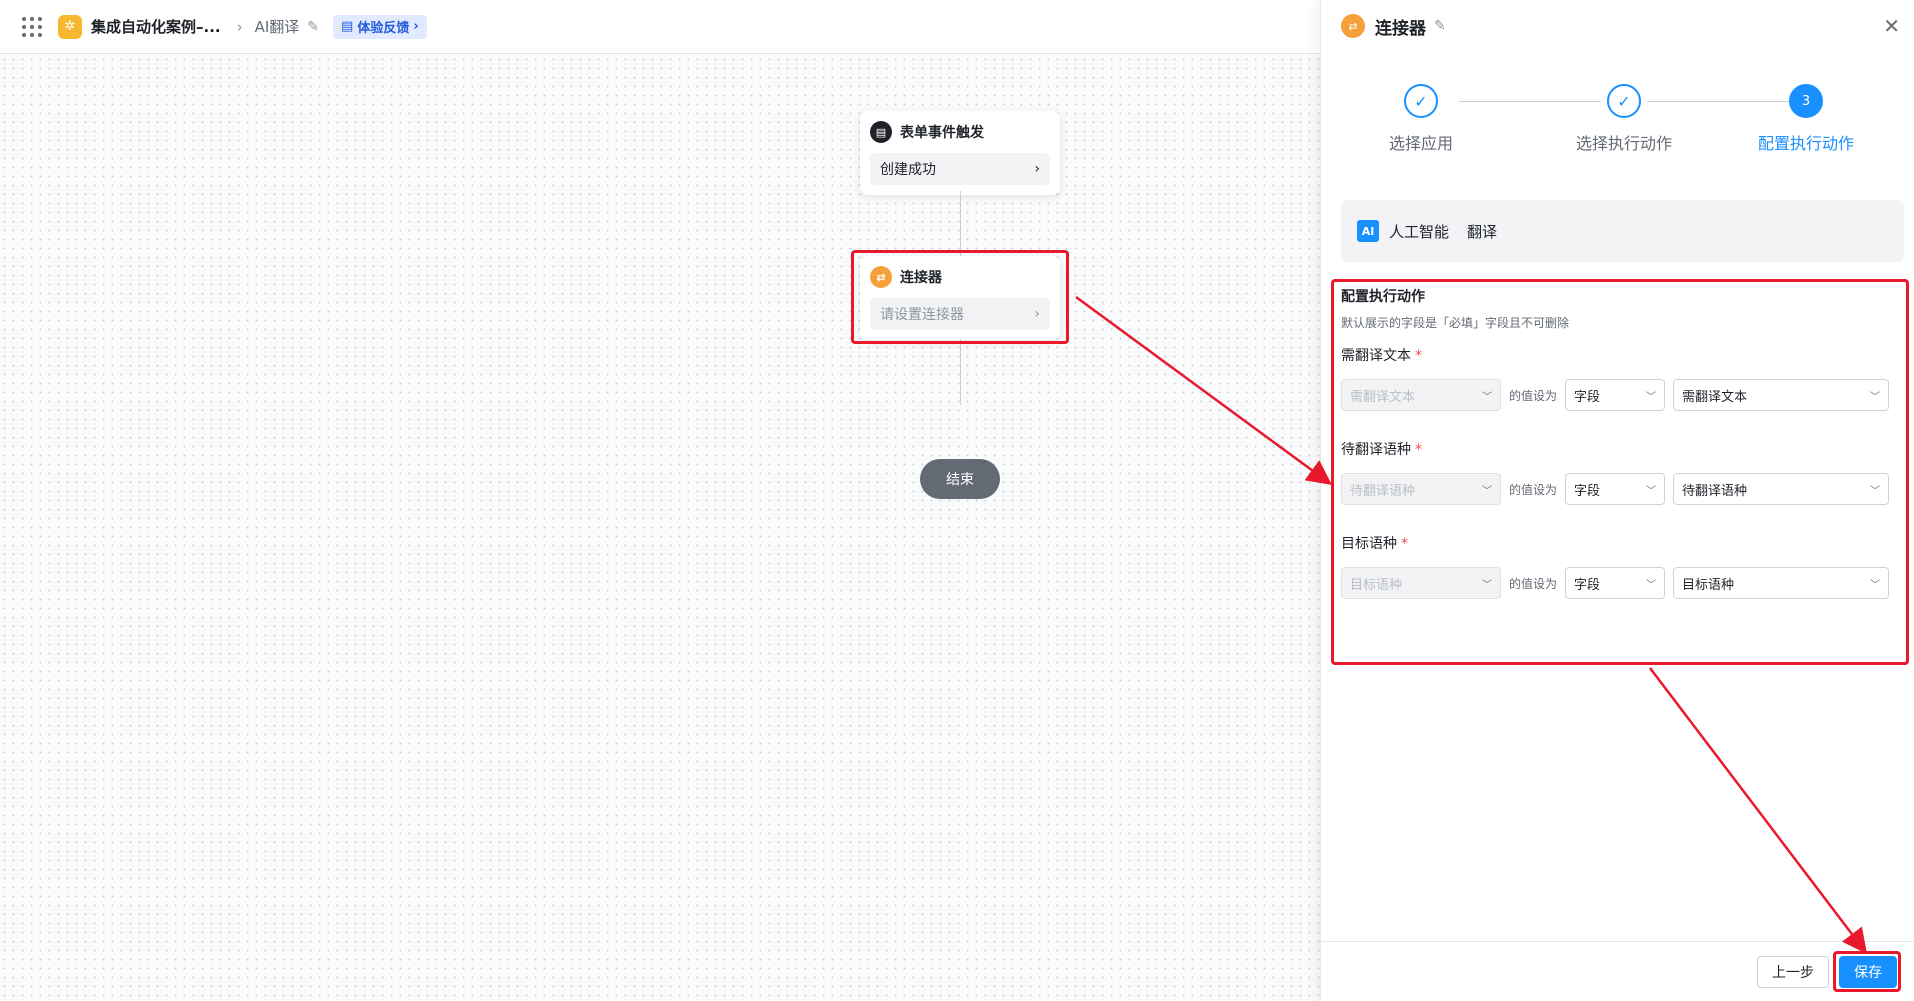 Image resolution: width=1914 pixels, height=1001 pixels. Describe the element at coordinates (1369, 544) in the screenshot. I see `field-label: 目标语种` at that location.